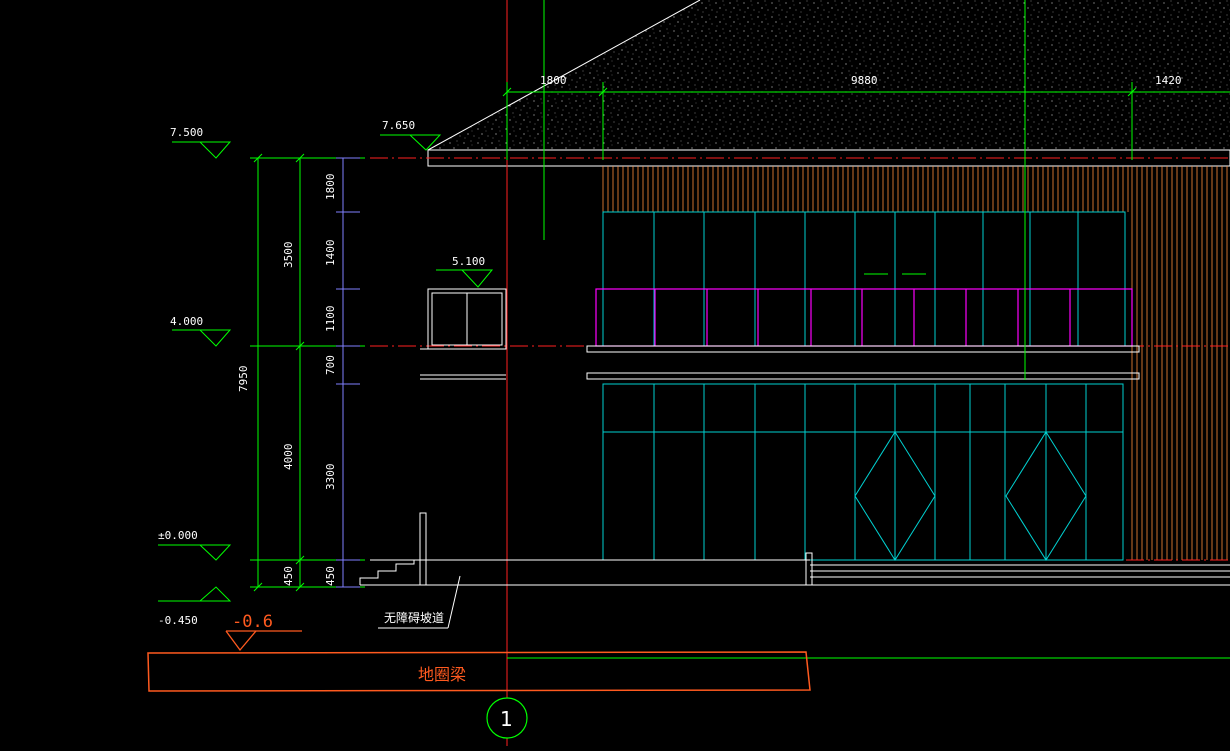 The width and height of the screenshot is (1230, 751). Describe the element at coordinates (288, 576) in the screenshot. I see `dim-plinth-outer: 450` at that location.